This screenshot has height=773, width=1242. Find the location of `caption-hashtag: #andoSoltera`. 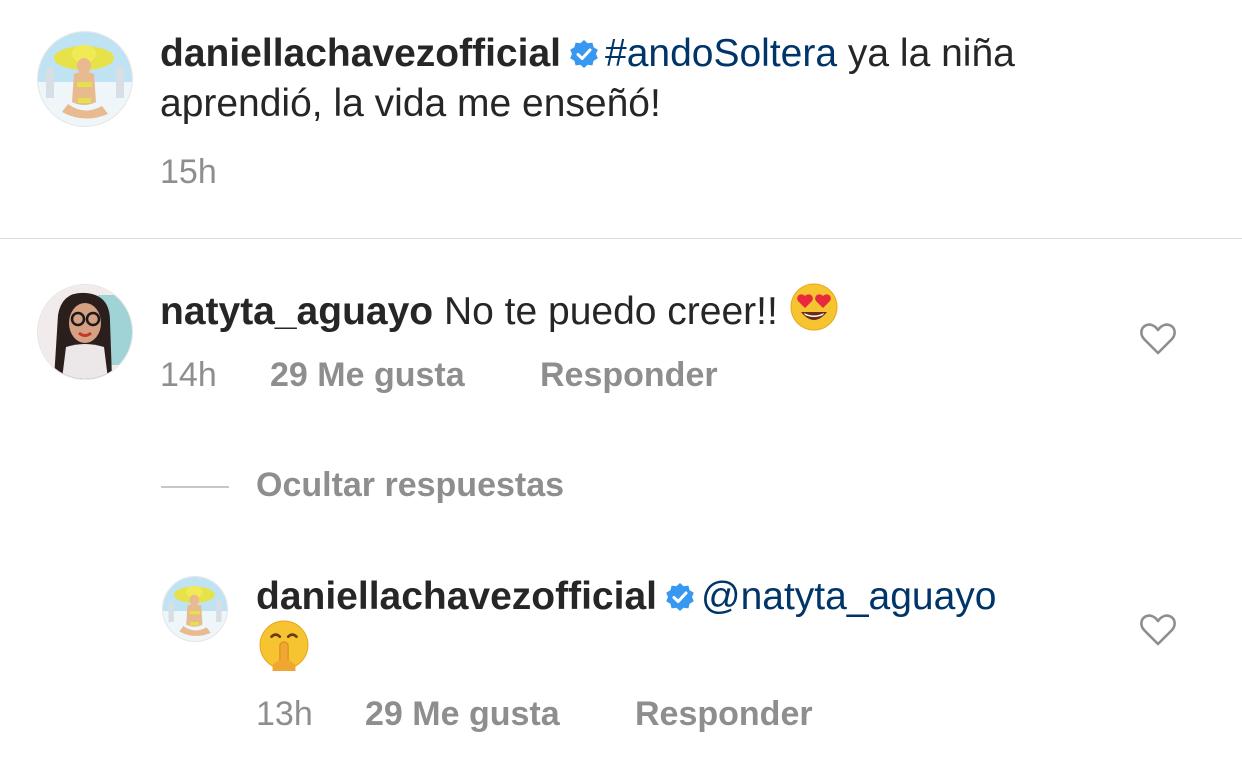

caption-hashtag: #andoSoltera is located at coordinates (721, 53).